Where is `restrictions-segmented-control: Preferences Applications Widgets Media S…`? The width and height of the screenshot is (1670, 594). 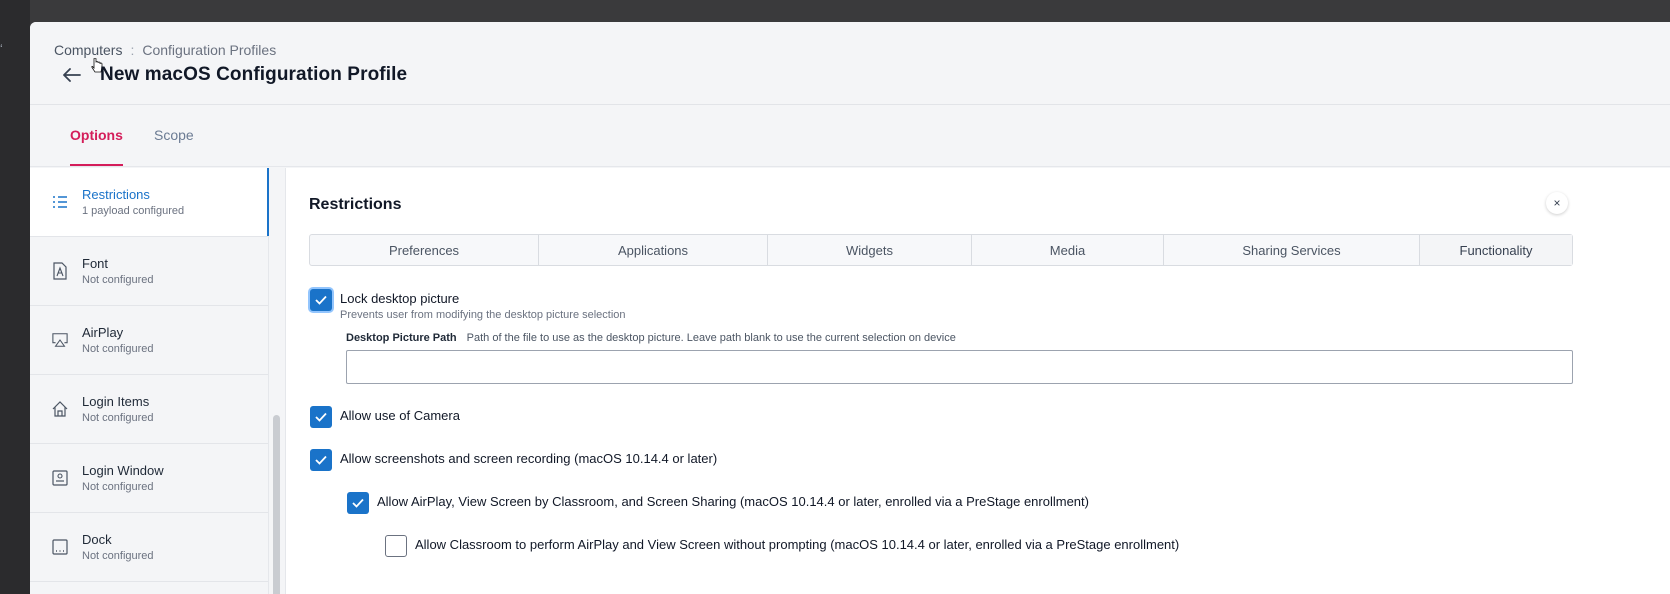
restrictions-segmented-control: Preferences Applications Widgets Media S… is located at coordinates (941, 250).